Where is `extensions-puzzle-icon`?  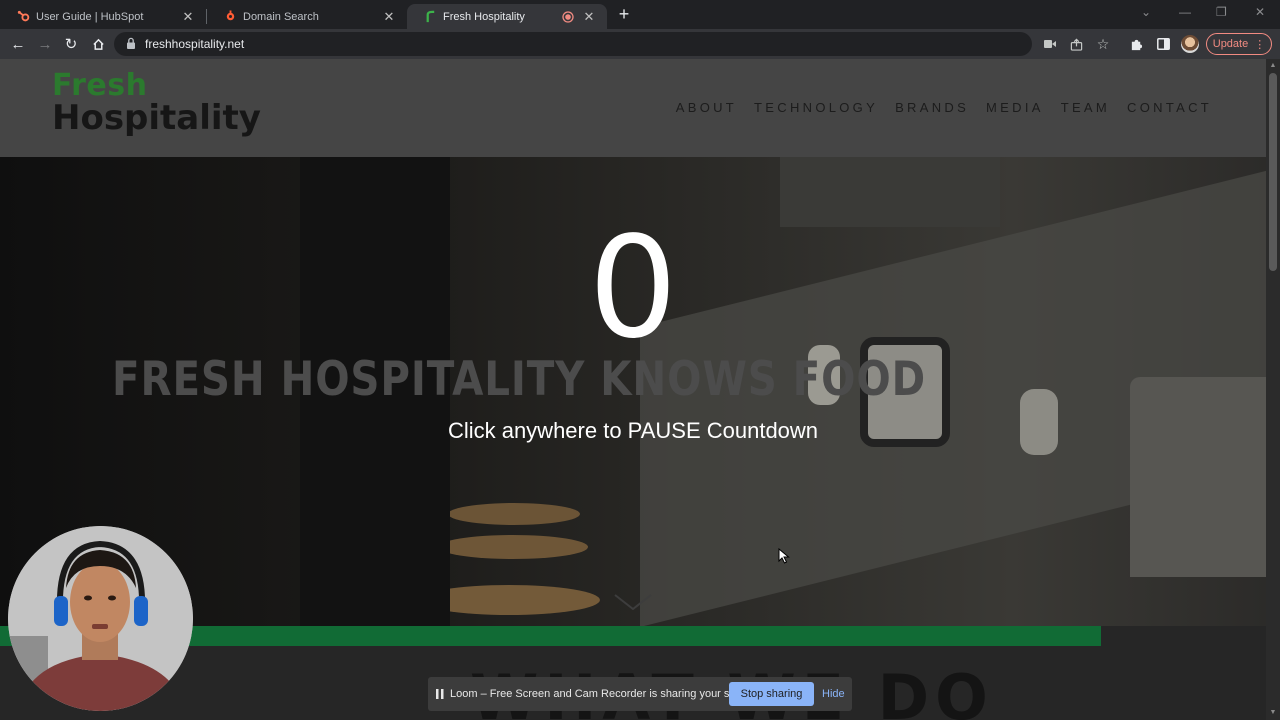 extensions-puzzle-icon is located at coordinates (1136, 44).